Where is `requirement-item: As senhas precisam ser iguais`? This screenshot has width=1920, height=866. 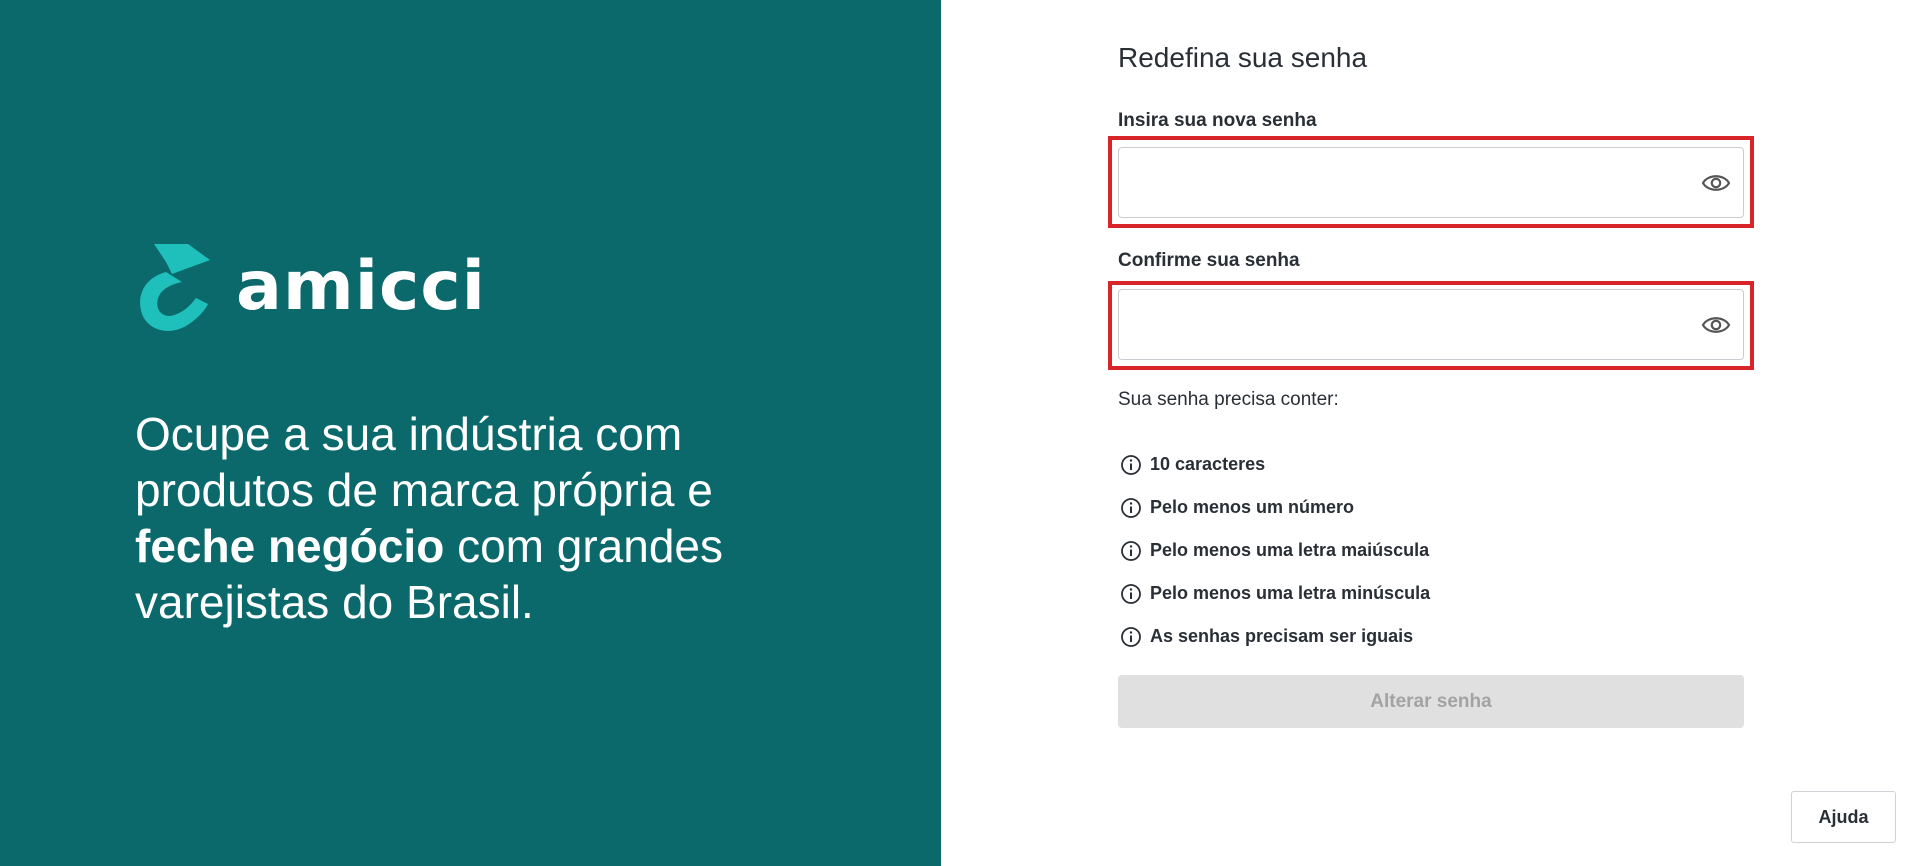
requirement-item: As senhas precisam ser iguais is located at coordinates (1275, 636).